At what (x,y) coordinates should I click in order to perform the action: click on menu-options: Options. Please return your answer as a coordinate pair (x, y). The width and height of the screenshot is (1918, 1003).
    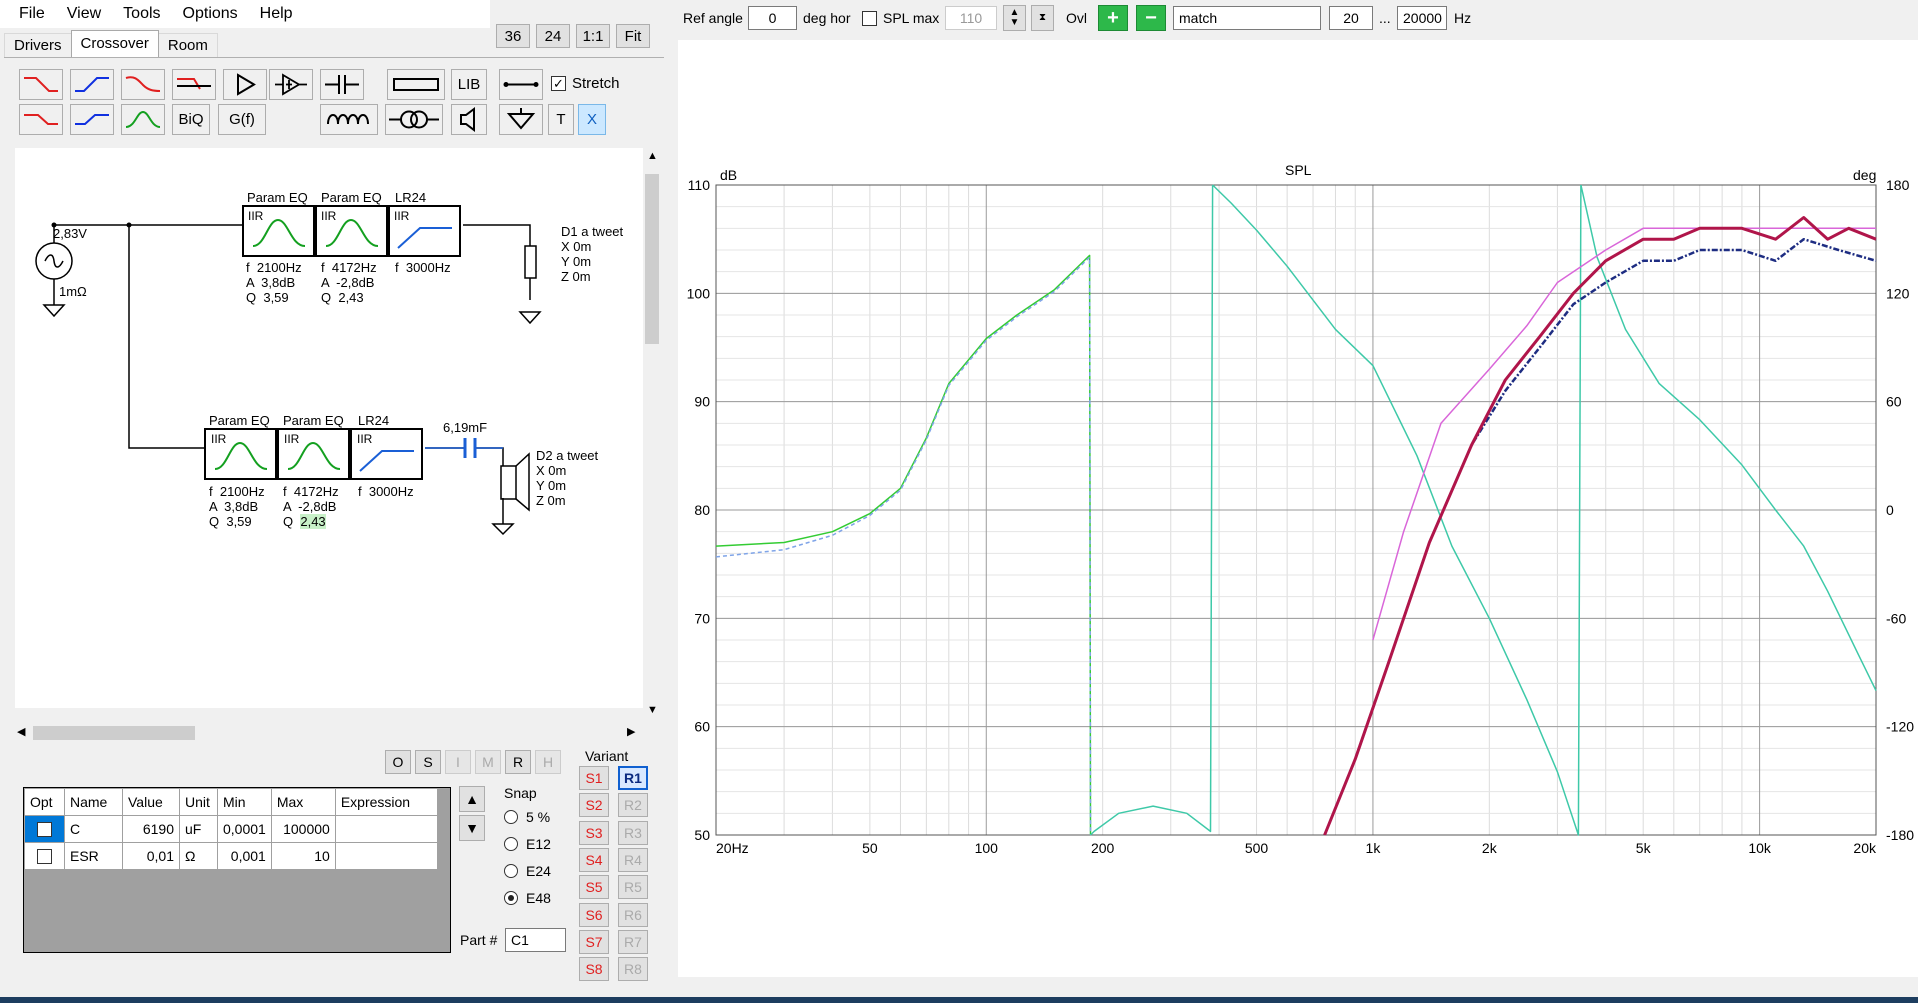
    Looking at the image, I should click on (210, 14).